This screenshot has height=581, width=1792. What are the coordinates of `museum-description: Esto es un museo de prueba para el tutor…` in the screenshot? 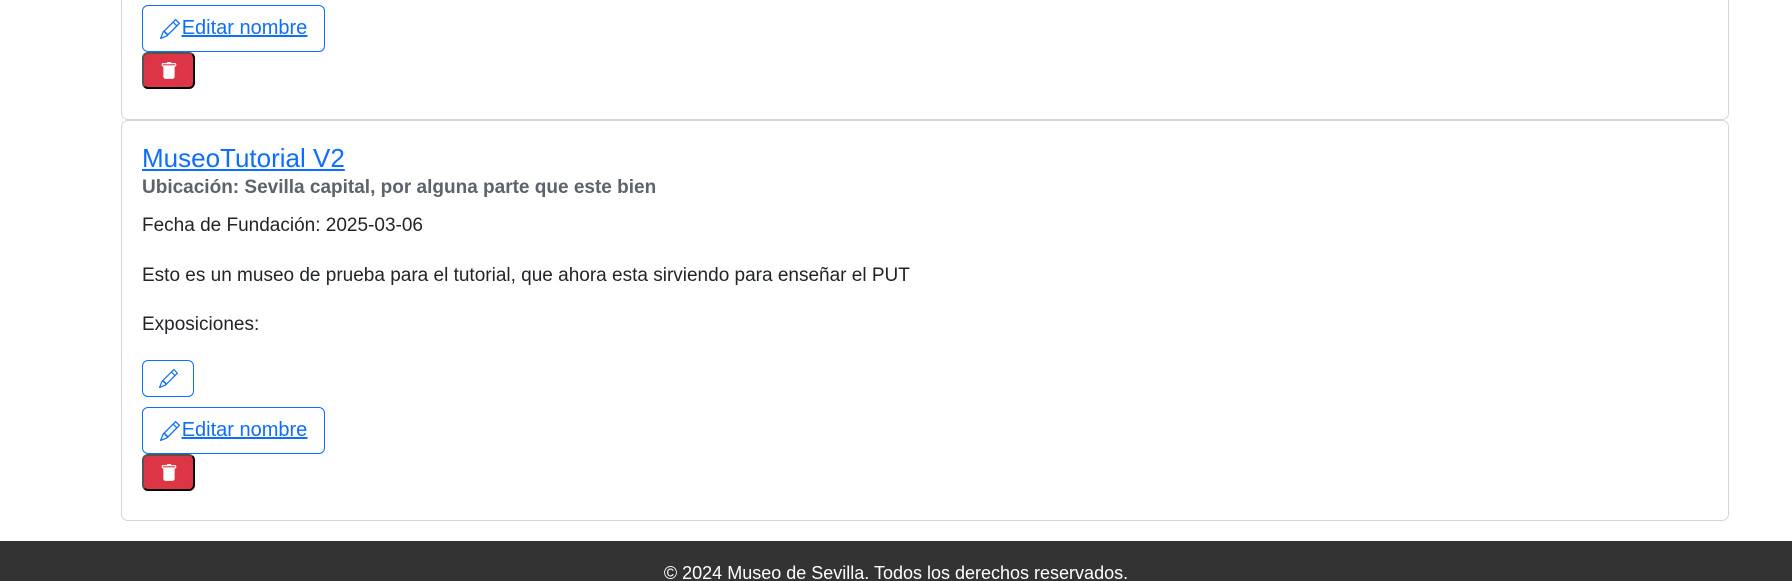 It's located at (526, 275).